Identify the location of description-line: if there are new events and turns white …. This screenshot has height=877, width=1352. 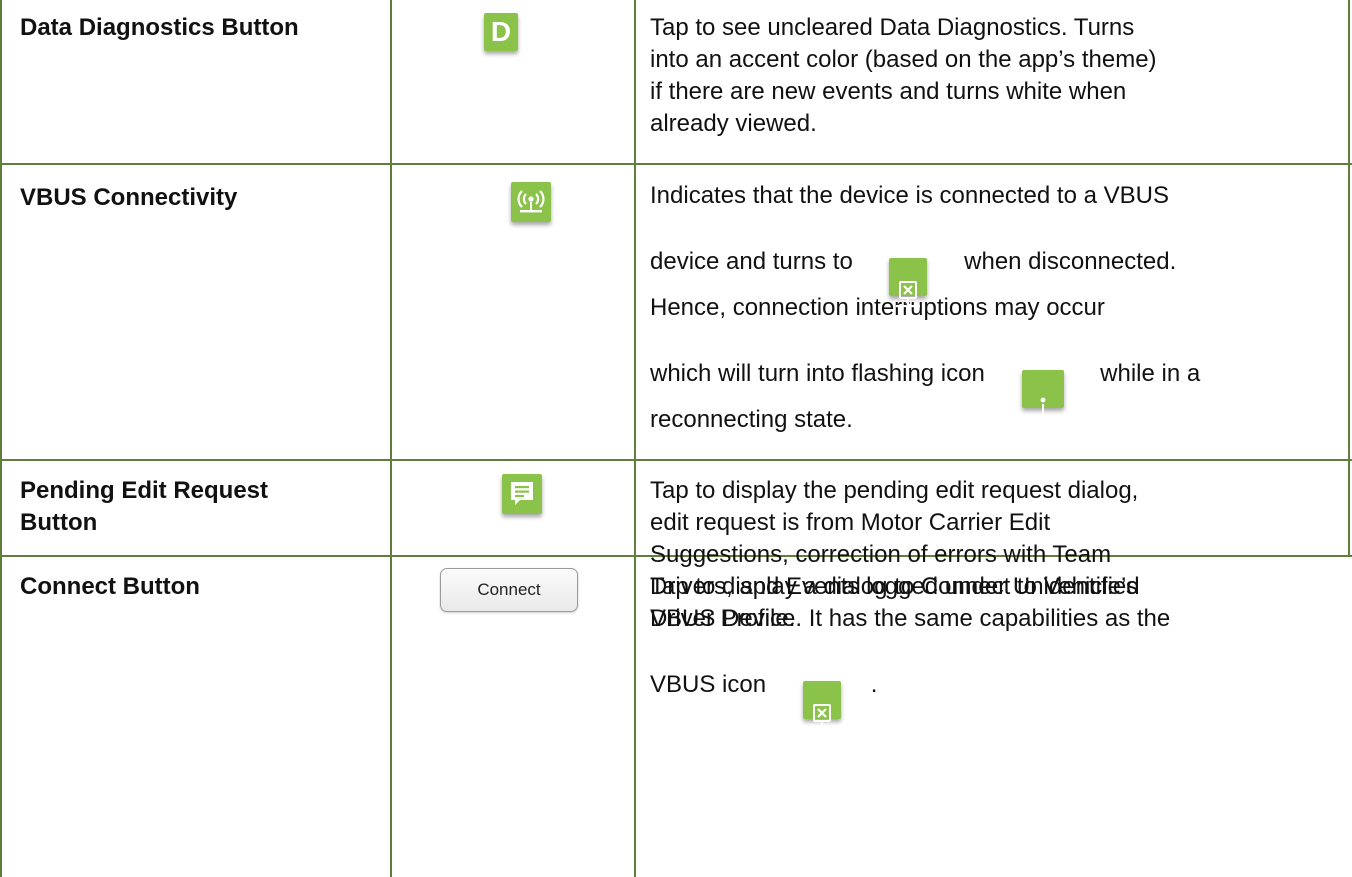
(888, 91).